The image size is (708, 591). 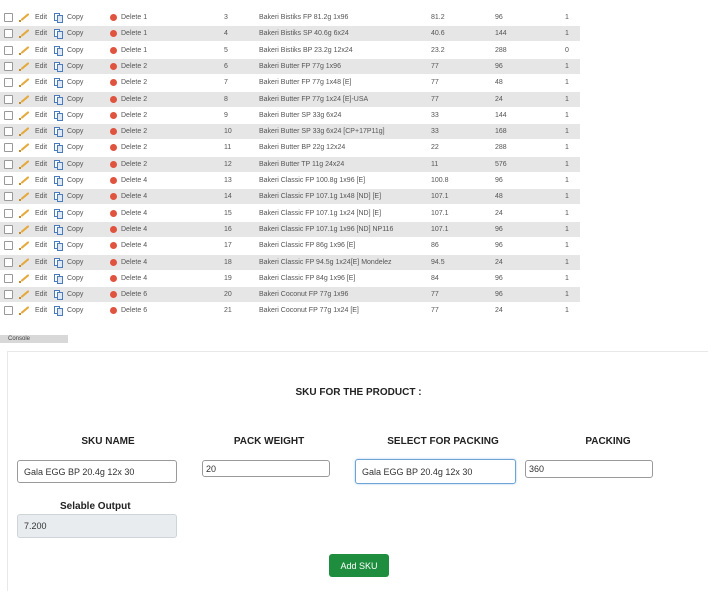 What do you see at coordinates (359, 565) in the screenshot?
I see `add-sku-button: Add SKU` at bounding box center [359, 565].